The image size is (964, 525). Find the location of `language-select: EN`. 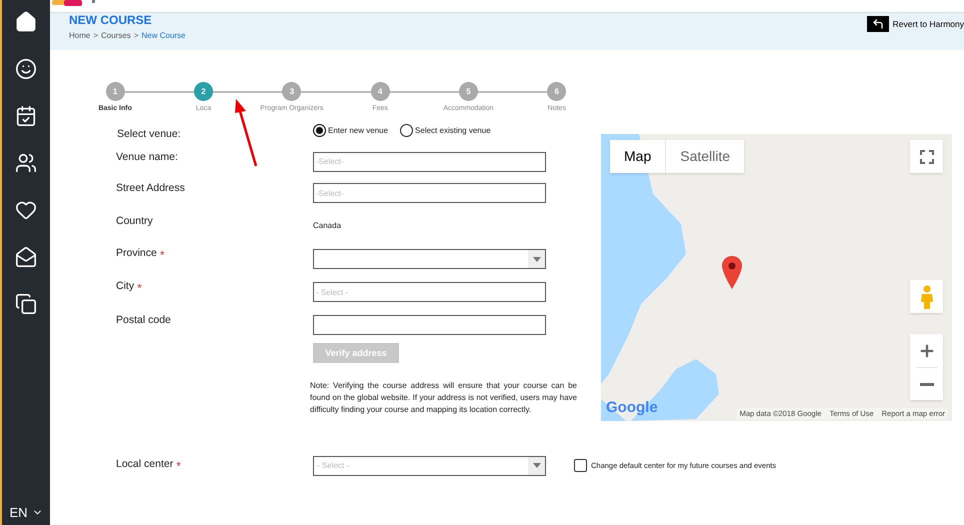

language-select: EN is located at coordinates (26, 512).